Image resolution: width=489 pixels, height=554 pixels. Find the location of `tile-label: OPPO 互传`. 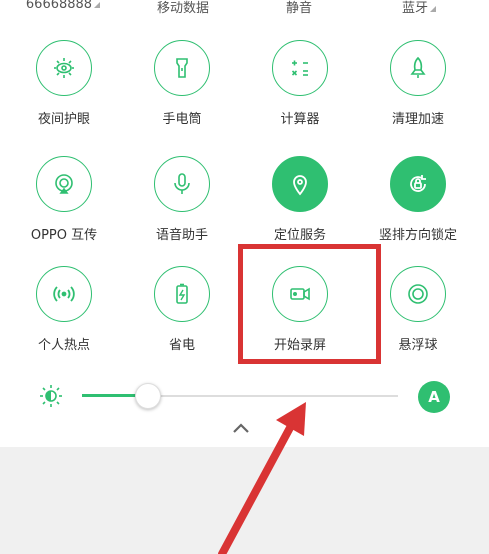

tile-label: OPPO 互传 is located at coordinates (64, 235).